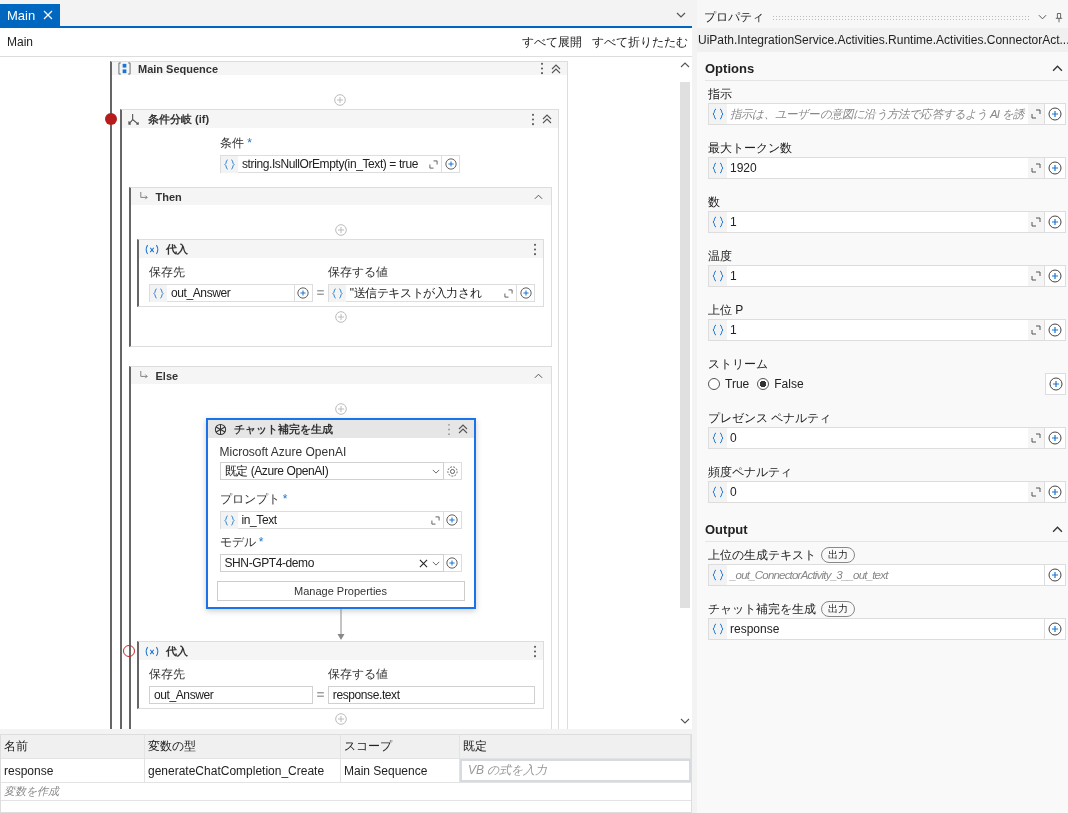 This screenshot has height=813, width=1068. I want to click on radio-label: True, so click(737, 384).